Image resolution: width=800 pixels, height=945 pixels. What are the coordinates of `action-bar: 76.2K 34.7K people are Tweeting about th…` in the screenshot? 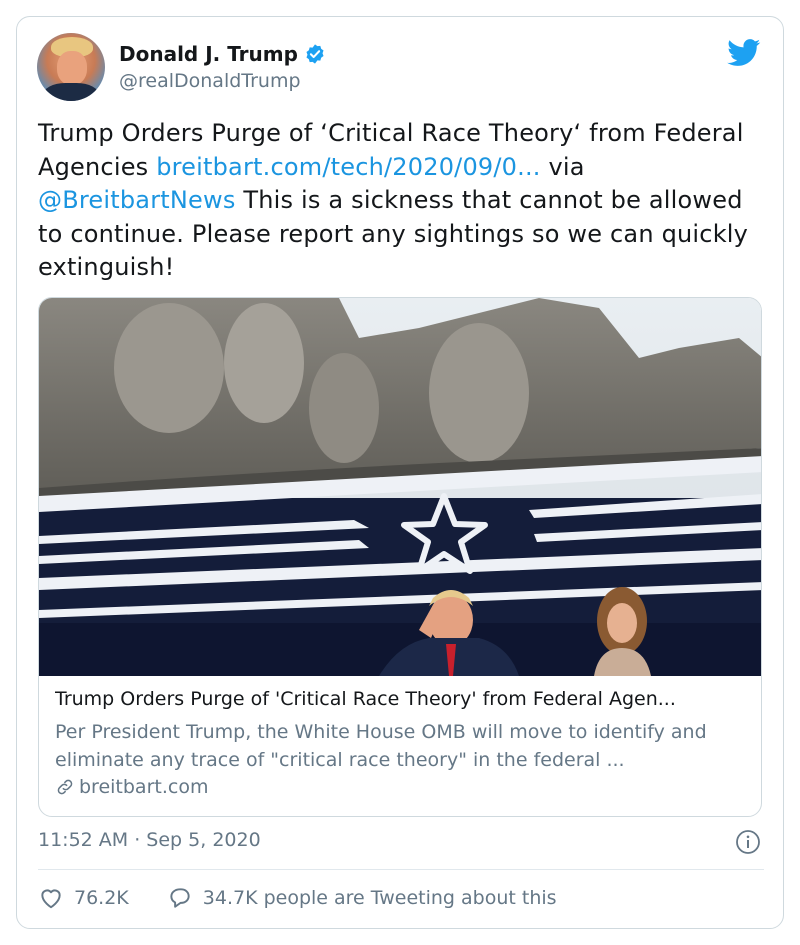 It's located at (316, 898).